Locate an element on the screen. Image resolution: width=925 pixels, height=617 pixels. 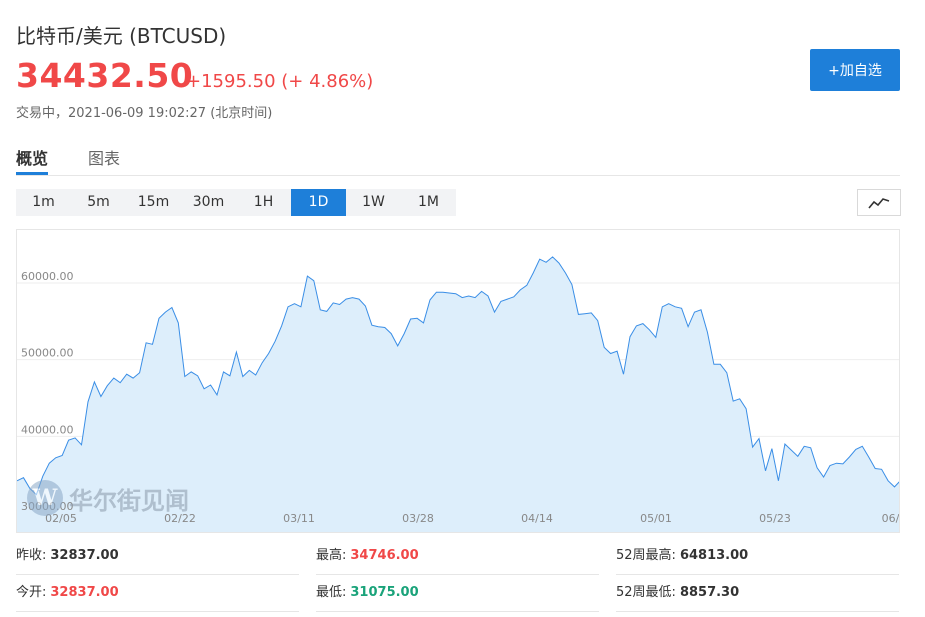
tab-overview: 概览 is located at coordinates (32, 157).